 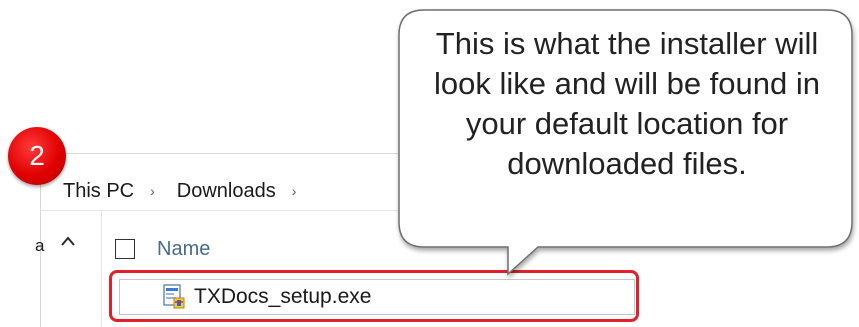 What do you see at coordinates (377, 297) in the screenshot?
I see `file-row: TXDocs_setup.exe` at bounding box center [377, 297].